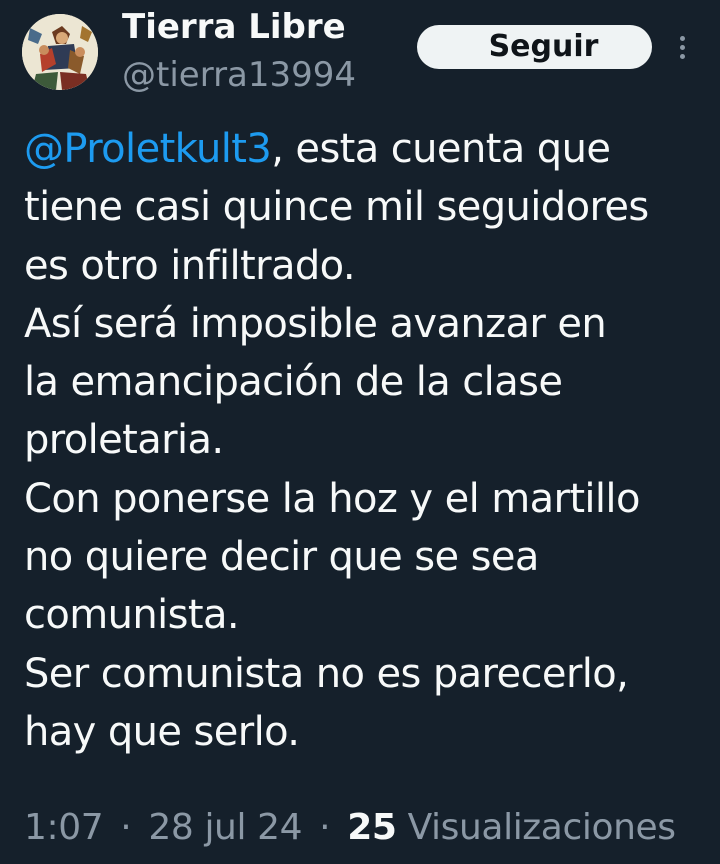  Describe the element at coordinates (326, 673) in the screenshot. I see `tweet-line: Ser comunista no es parecerlo,` at that location.